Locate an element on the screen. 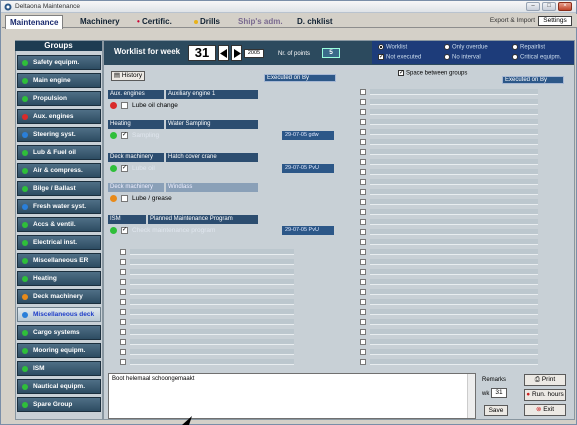 The height and width of the screenshot is (425, 577). group-button: Cargo systems is located at coordinates (59, 332).